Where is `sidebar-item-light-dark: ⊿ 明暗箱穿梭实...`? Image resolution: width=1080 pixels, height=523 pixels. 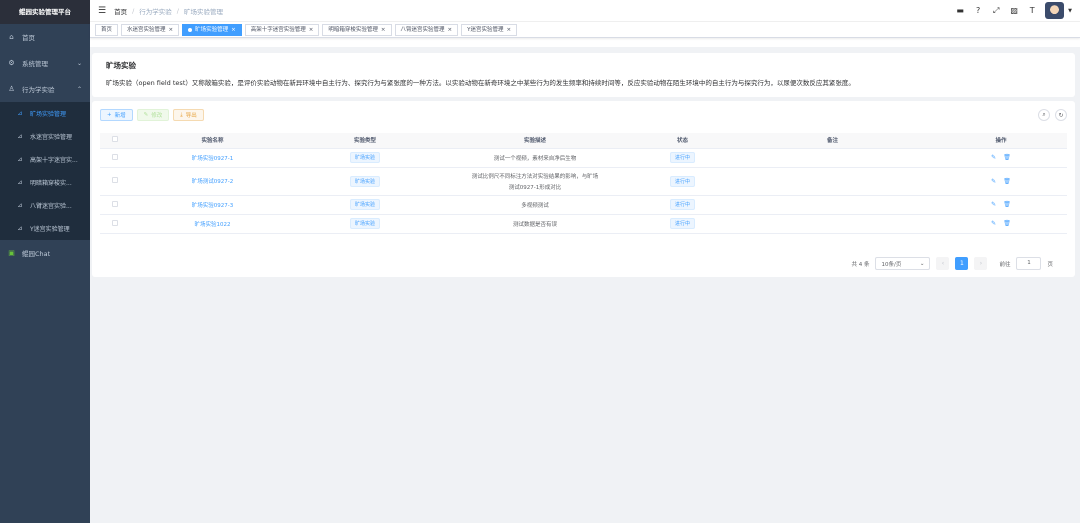 sidebar-item-light-dark: ⊿ 明暗箱穿梭实... is located at coordinates (45, 182).